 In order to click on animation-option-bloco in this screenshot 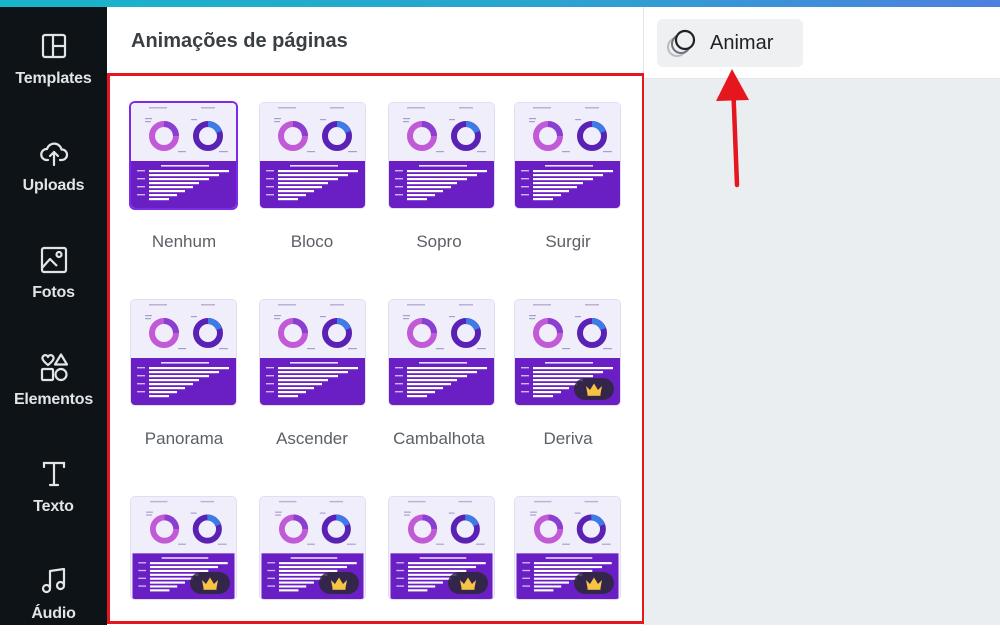, I will do `click(312, 155)`.